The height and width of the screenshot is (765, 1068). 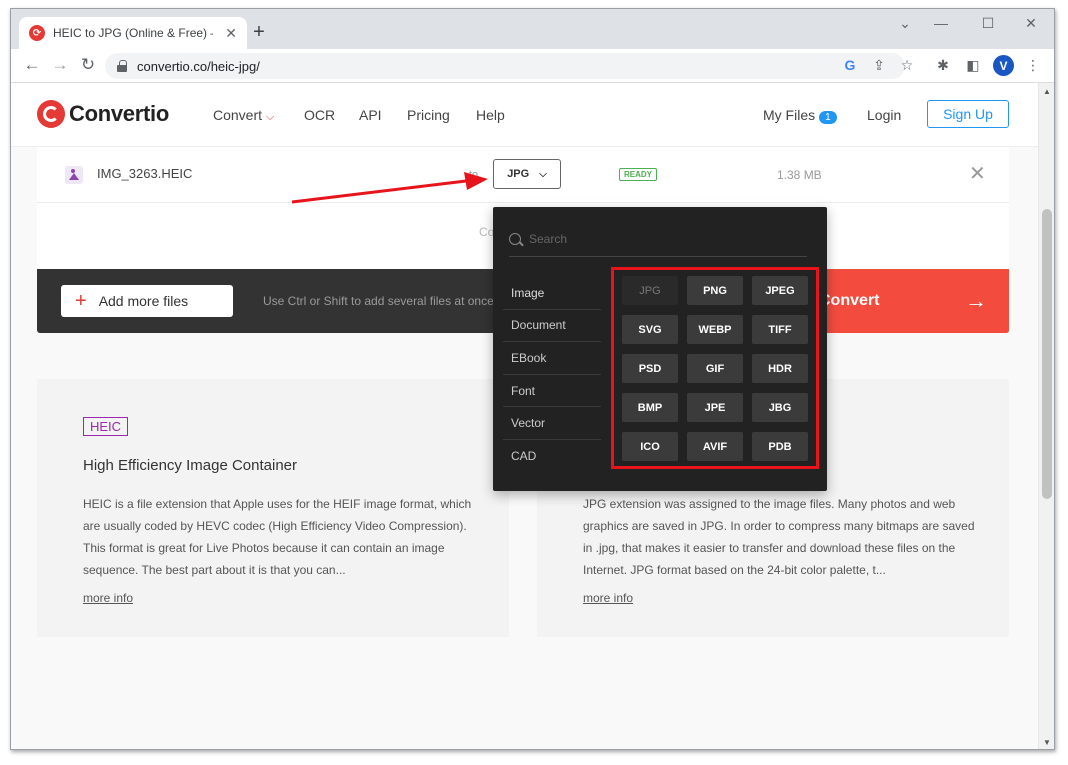 I want to click on login-link: Login, so click(x=884, y=115).